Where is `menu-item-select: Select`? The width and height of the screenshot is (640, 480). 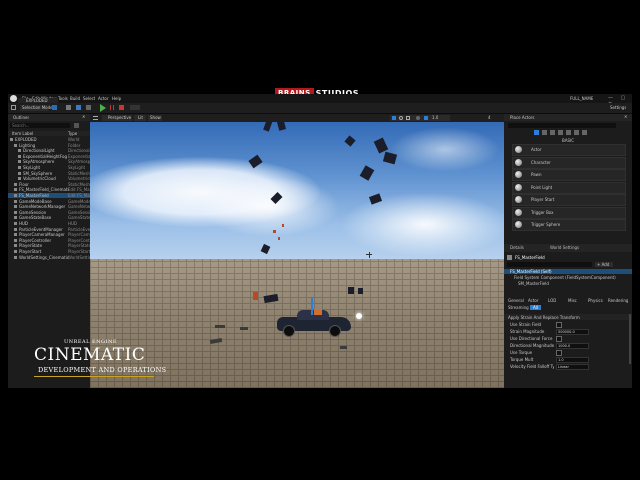
menu-item-select: Select is located at coordinates (89, 98).